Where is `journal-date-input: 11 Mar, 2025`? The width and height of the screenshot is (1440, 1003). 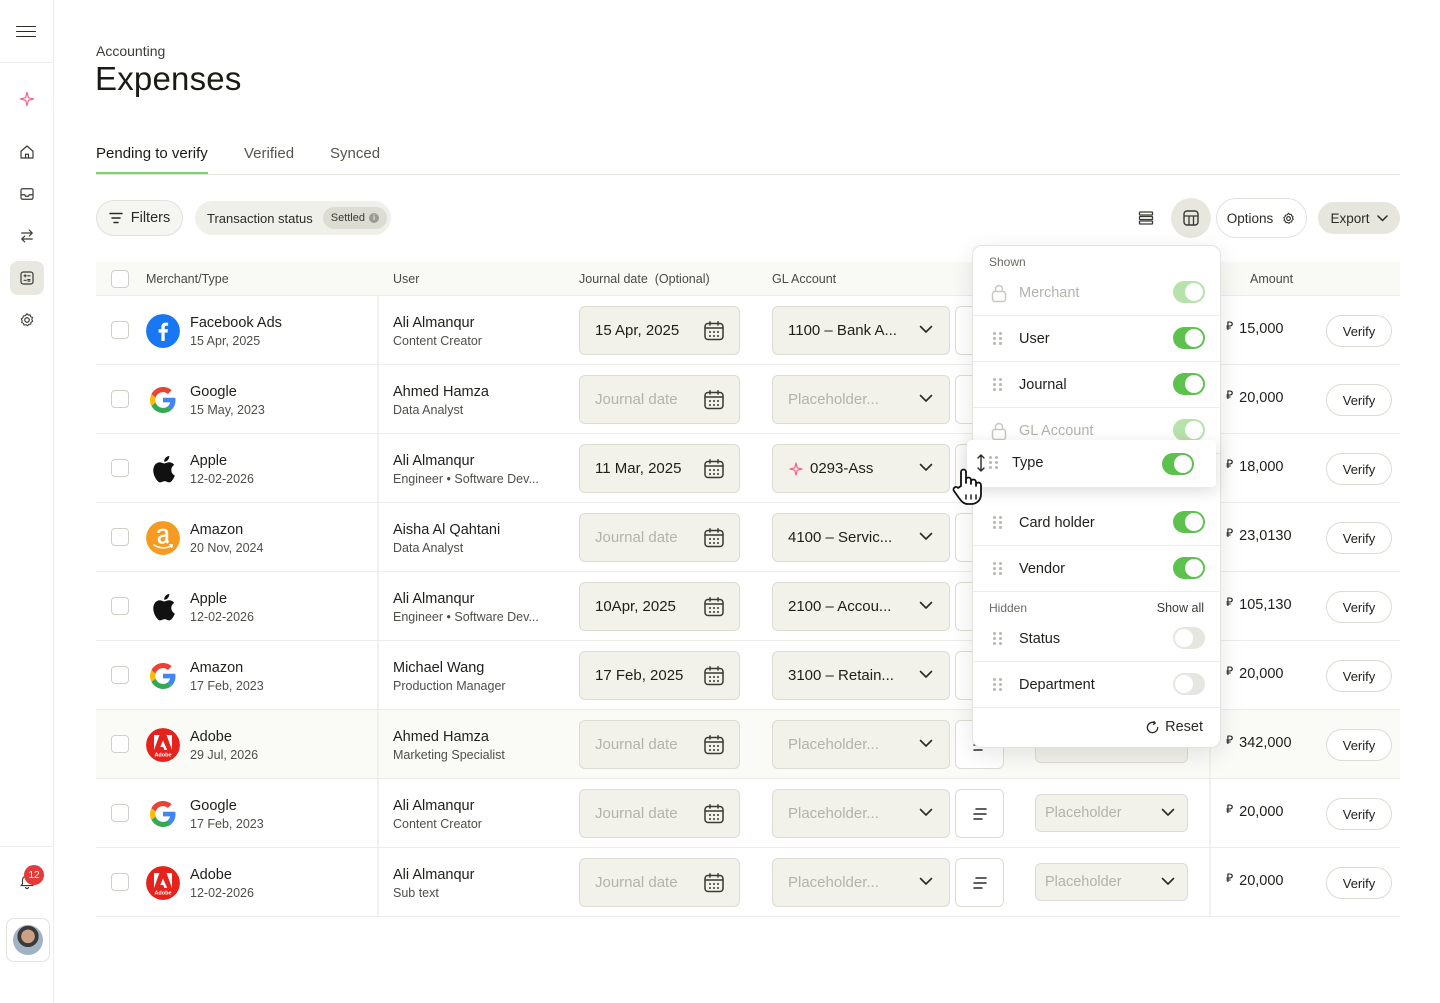 journal-date-input: 11 Mar, 2025 is located at coordinates (659, 468).